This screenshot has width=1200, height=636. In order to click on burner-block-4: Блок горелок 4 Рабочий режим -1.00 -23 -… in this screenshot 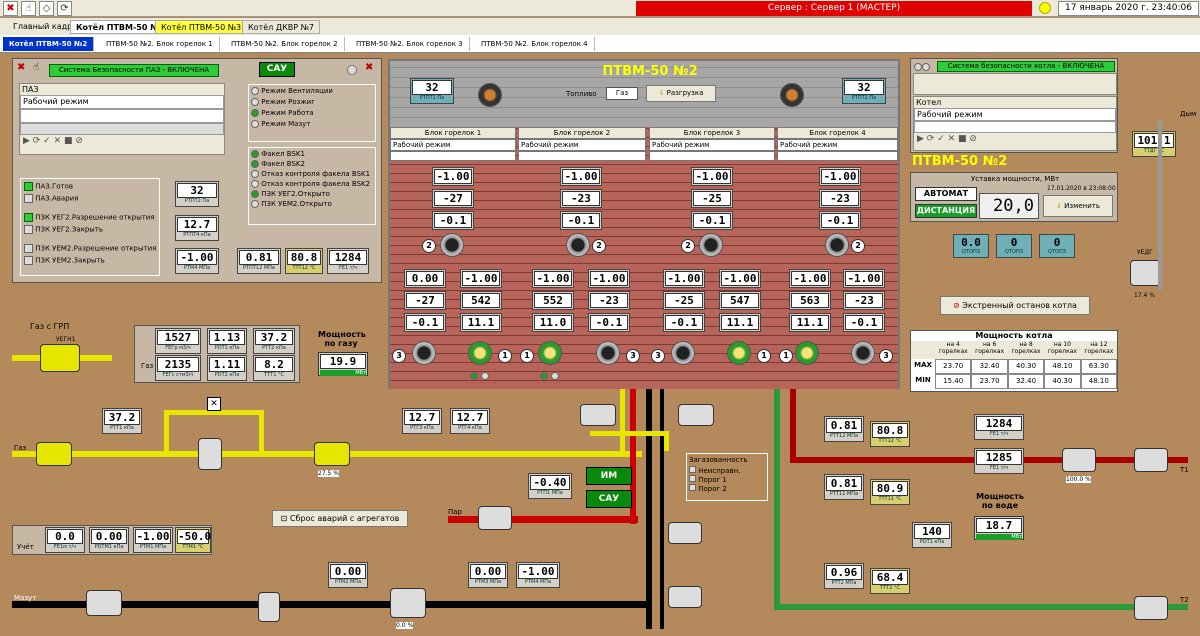, I will do `click(837, 258)`.